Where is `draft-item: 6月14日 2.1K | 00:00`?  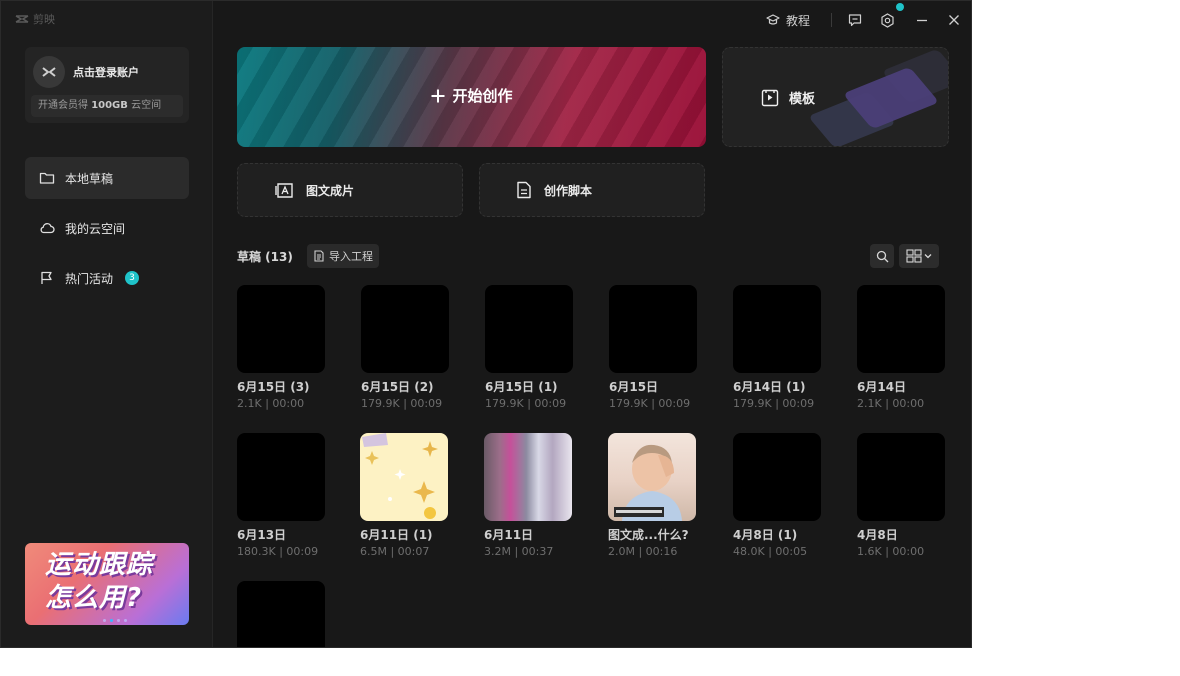 draft-item: 6月14日 2.1K | 00:00 is located at coordinates (902, 347).